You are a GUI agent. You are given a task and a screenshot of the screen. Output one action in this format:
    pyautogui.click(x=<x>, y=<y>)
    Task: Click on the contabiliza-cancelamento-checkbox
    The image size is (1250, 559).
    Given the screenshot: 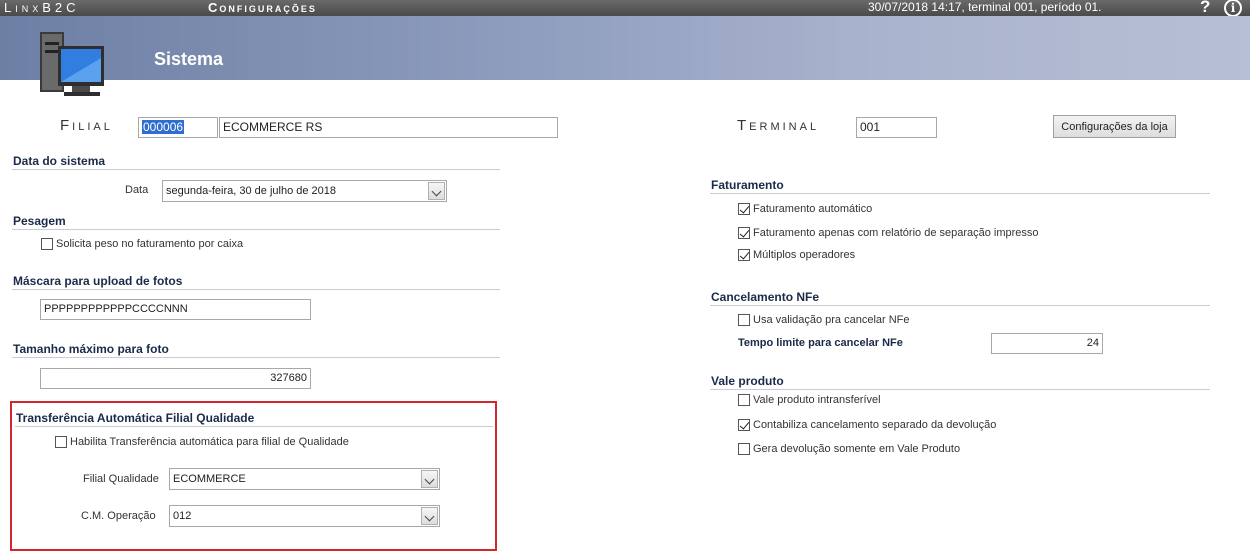 What is the action you would take?
    pyautogui.click(x=744, y=425)
    